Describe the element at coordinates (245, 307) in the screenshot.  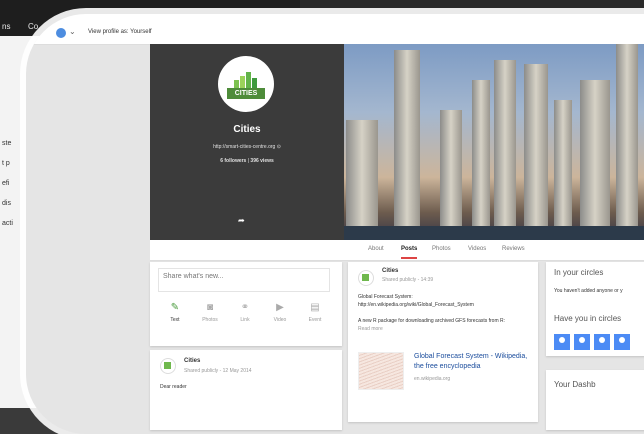
I see `link-icon: ⚭` at that location.